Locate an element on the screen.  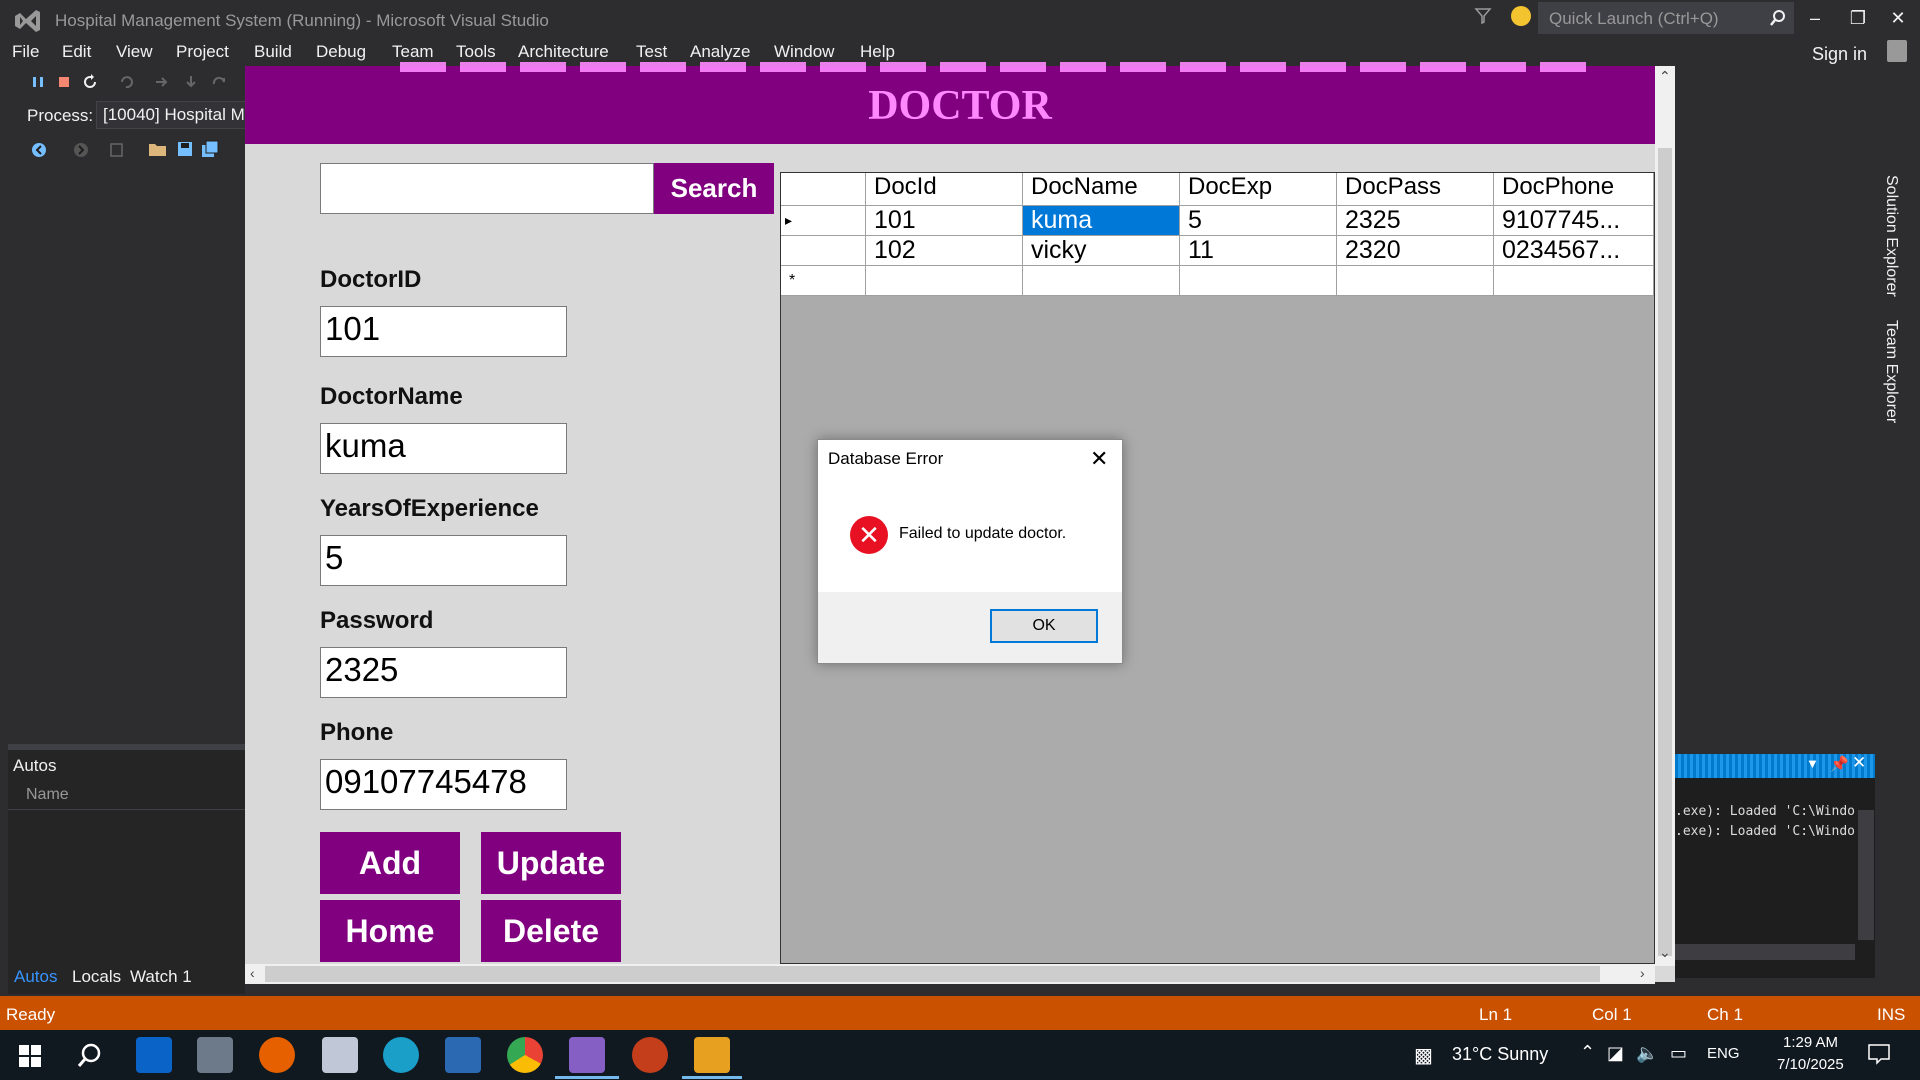
stop-icon is located at coordinates (64, 82).